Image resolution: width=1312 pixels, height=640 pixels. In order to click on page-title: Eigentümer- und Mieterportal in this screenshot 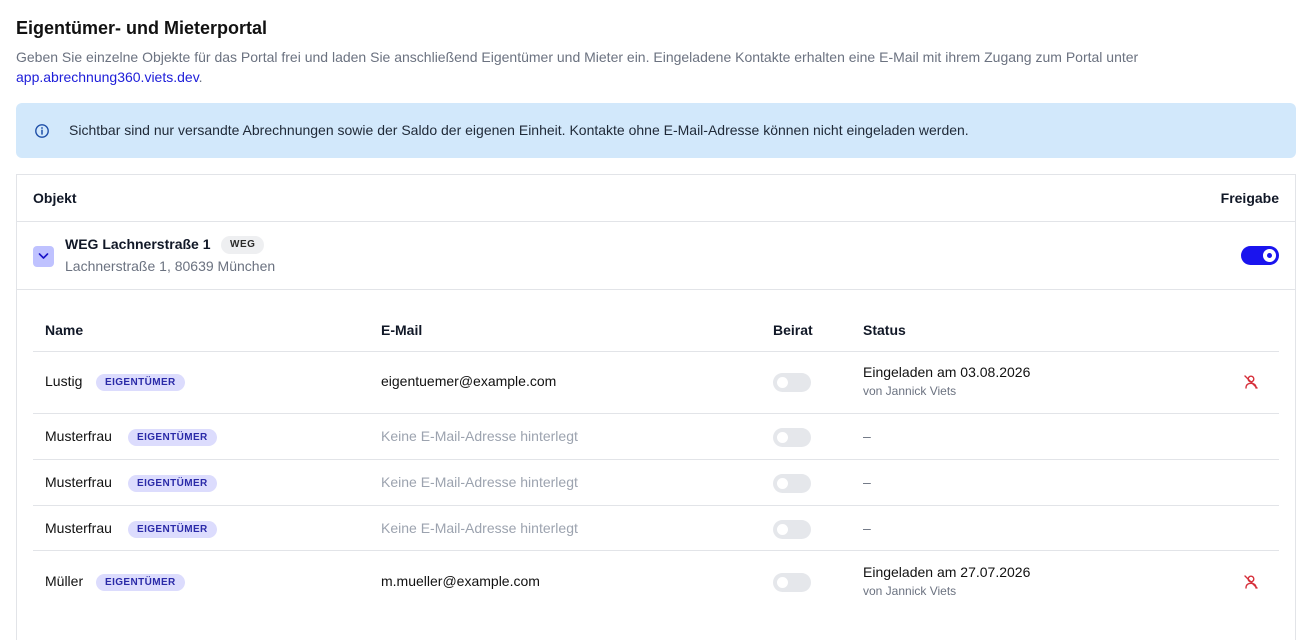, I will do `click(142, 28)`.